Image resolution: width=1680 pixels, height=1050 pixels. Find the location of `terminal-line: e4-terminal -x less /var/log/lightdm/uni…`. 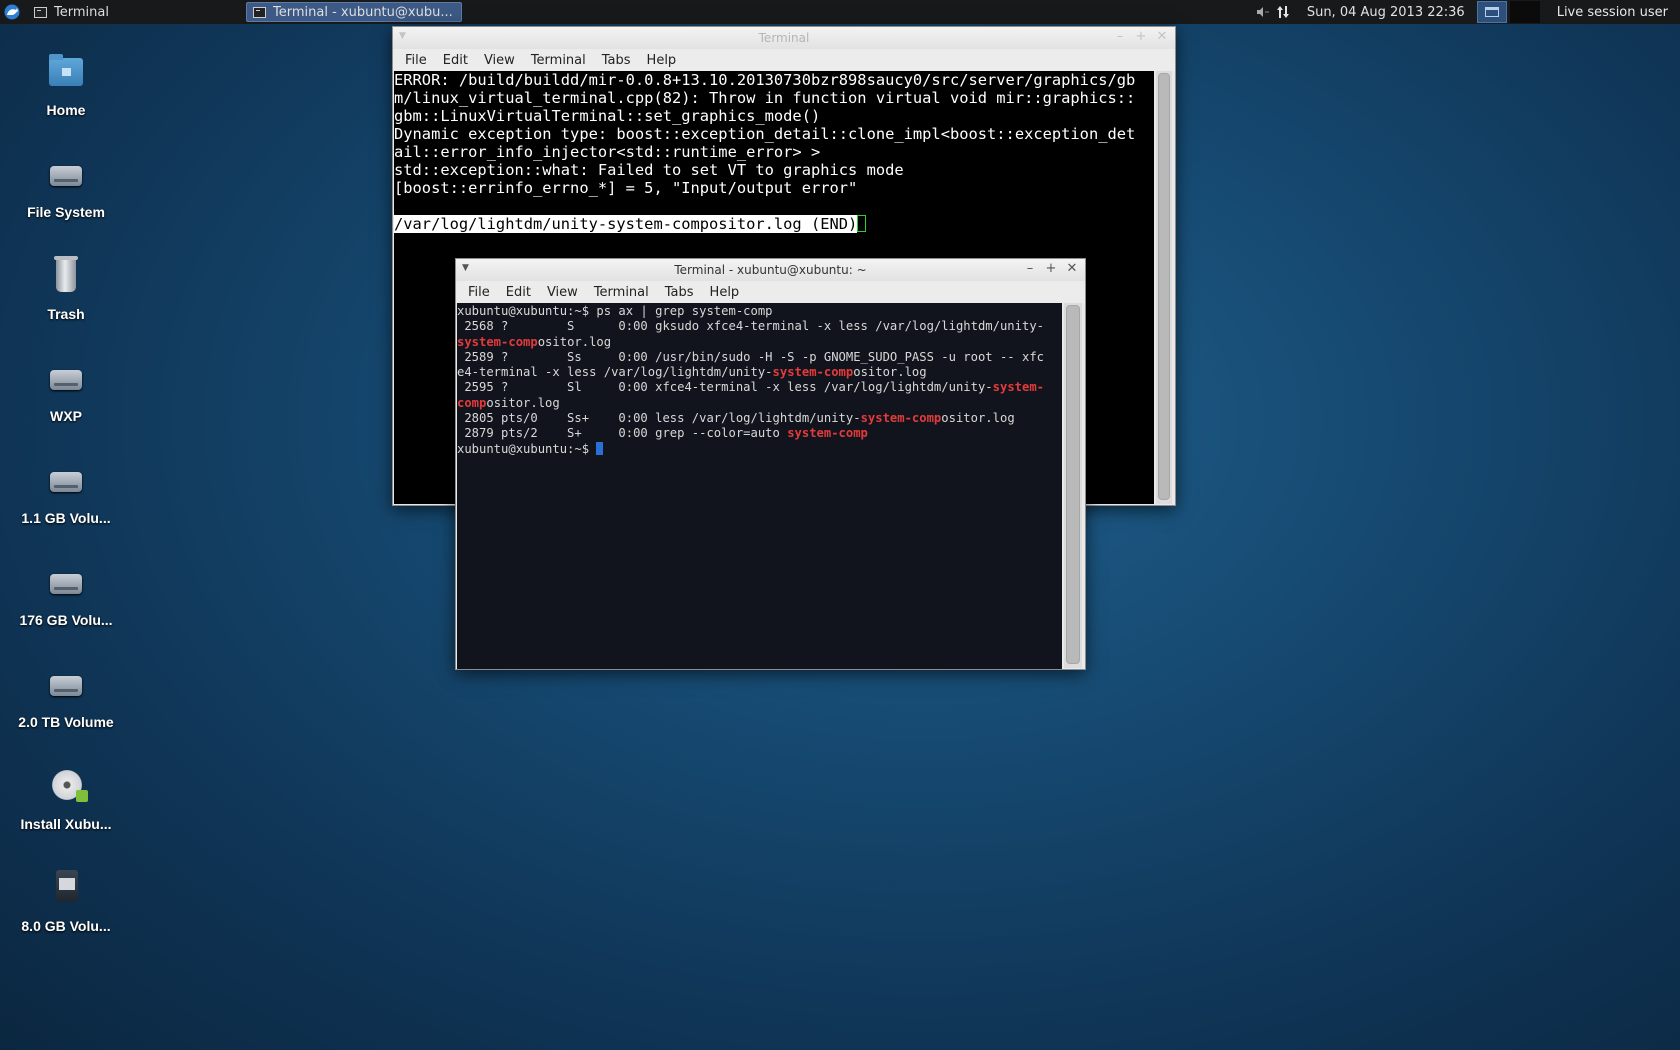

terminal-line: e4-terminal -x less /var/log/lightdm/uni… is located at coordinates (759, 372).